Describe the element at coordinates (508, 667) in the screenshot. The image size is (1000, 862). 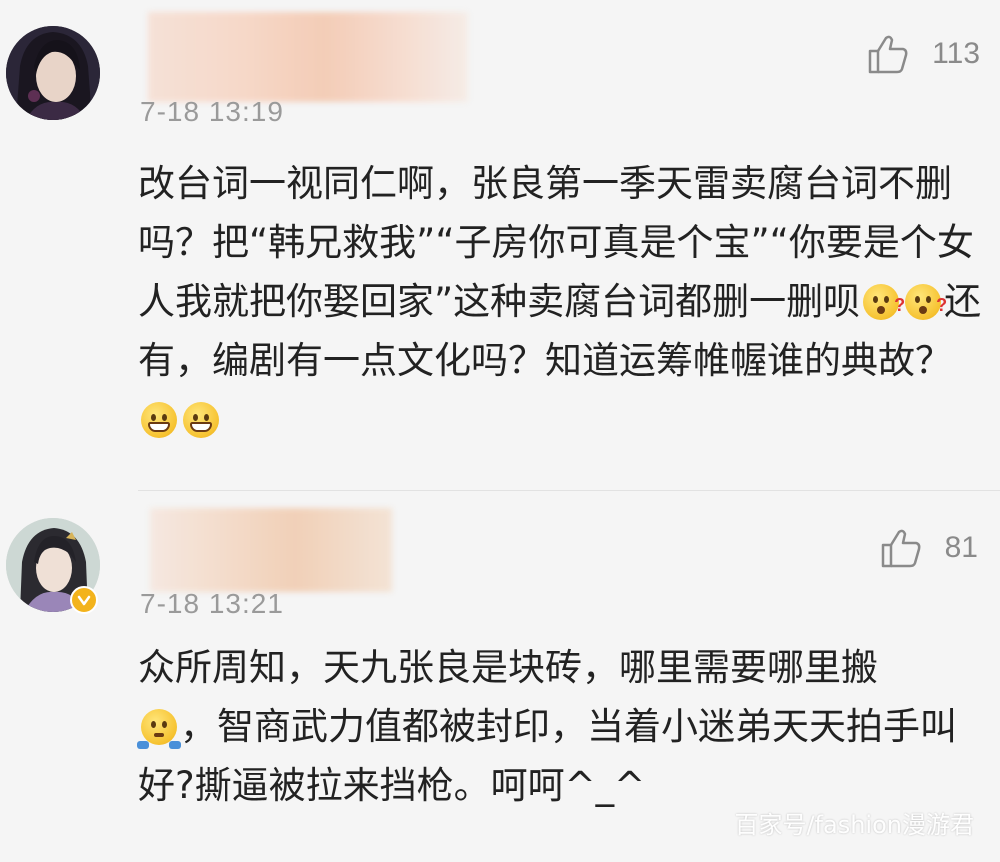
I see `comment-text-part: 众所周知，天九张良是块砖，哪里需要哪里搬` at that location.